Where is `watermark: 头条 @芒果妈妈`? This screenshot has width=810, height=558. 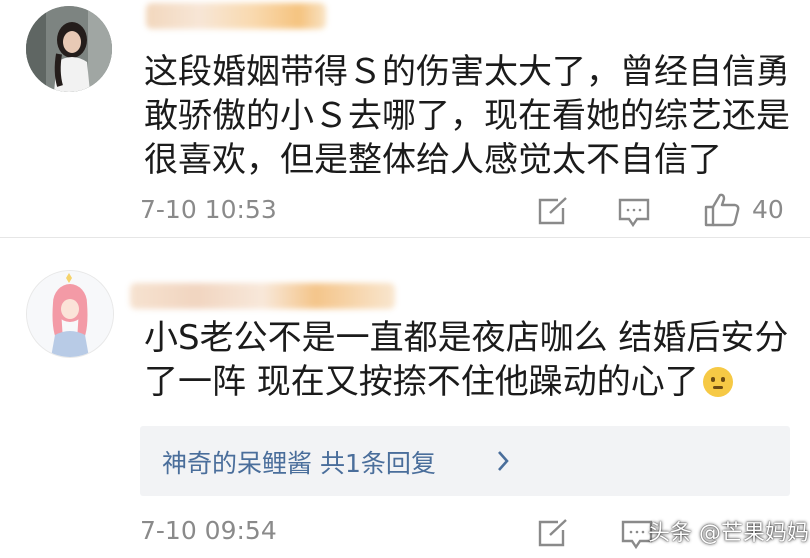
watermark: 头条 @芒果妈妈 is located at coordinates (728, 533).